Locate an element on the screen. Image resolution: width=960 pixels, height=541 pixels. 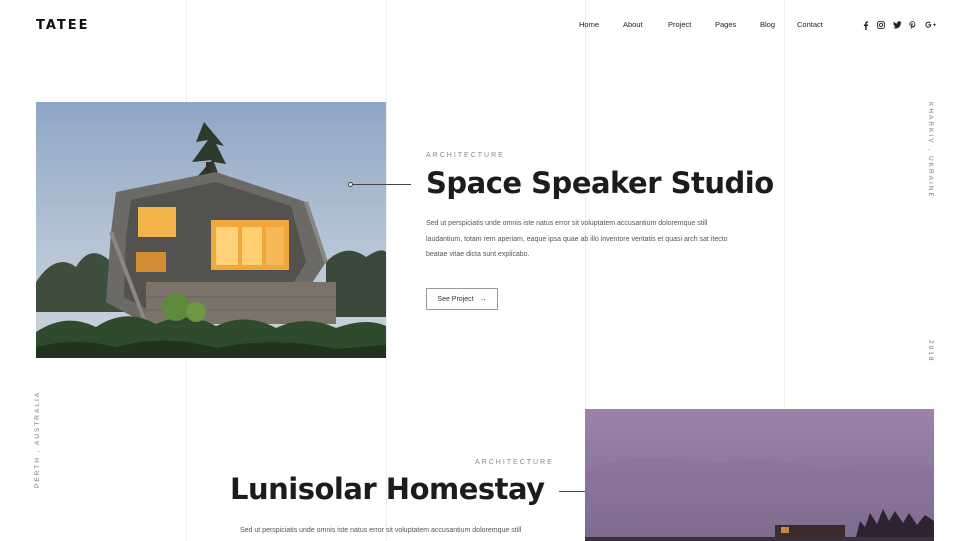
nav-item-pages: Pages is located at coordinates (725, 24).